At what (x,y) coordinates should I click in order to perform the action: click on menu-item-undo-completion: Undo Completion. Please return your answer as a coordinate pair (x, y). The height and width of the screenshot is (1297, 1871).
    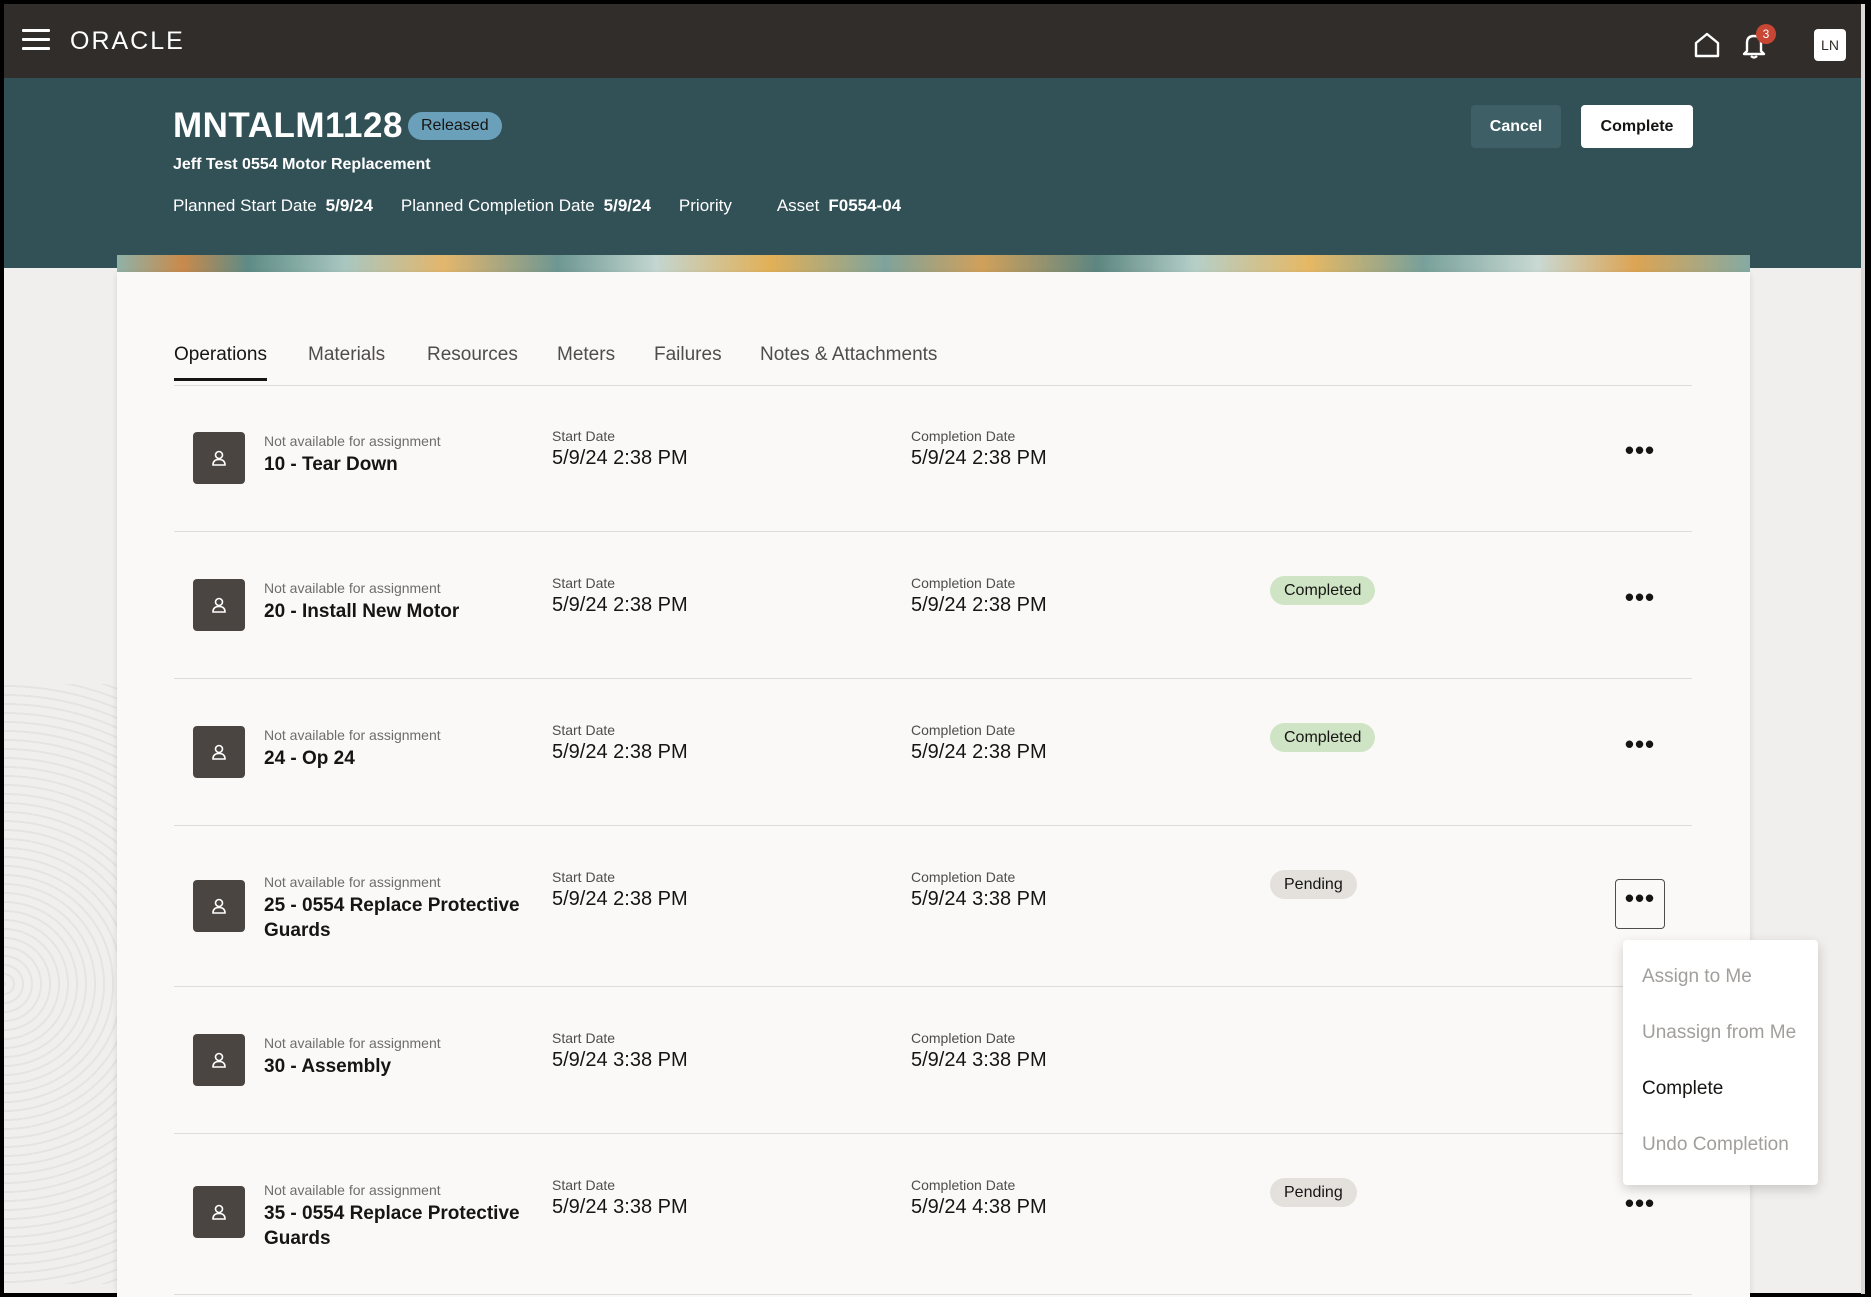
    Looking at the image, I should click on (1720, 1148).